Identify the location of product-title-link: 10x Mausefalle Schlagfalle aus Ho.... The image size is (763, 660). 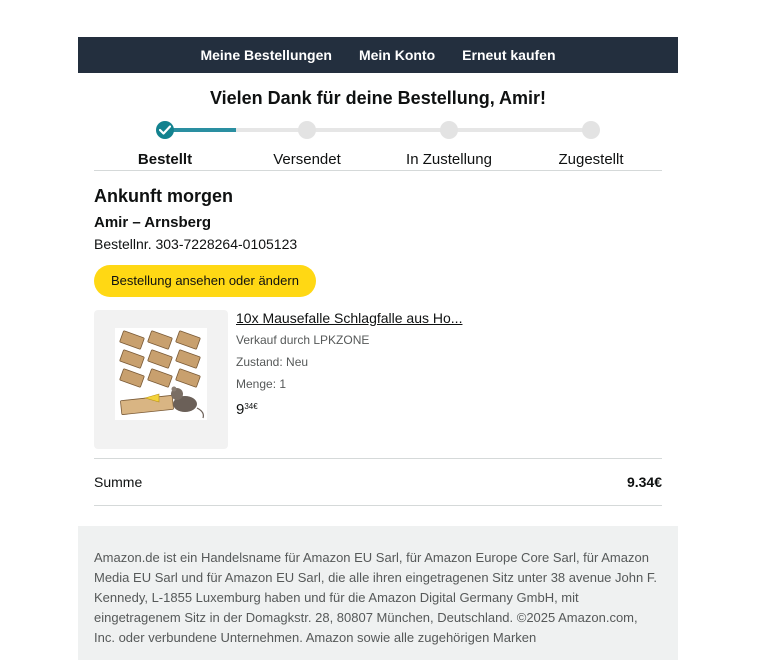
(349, 318).